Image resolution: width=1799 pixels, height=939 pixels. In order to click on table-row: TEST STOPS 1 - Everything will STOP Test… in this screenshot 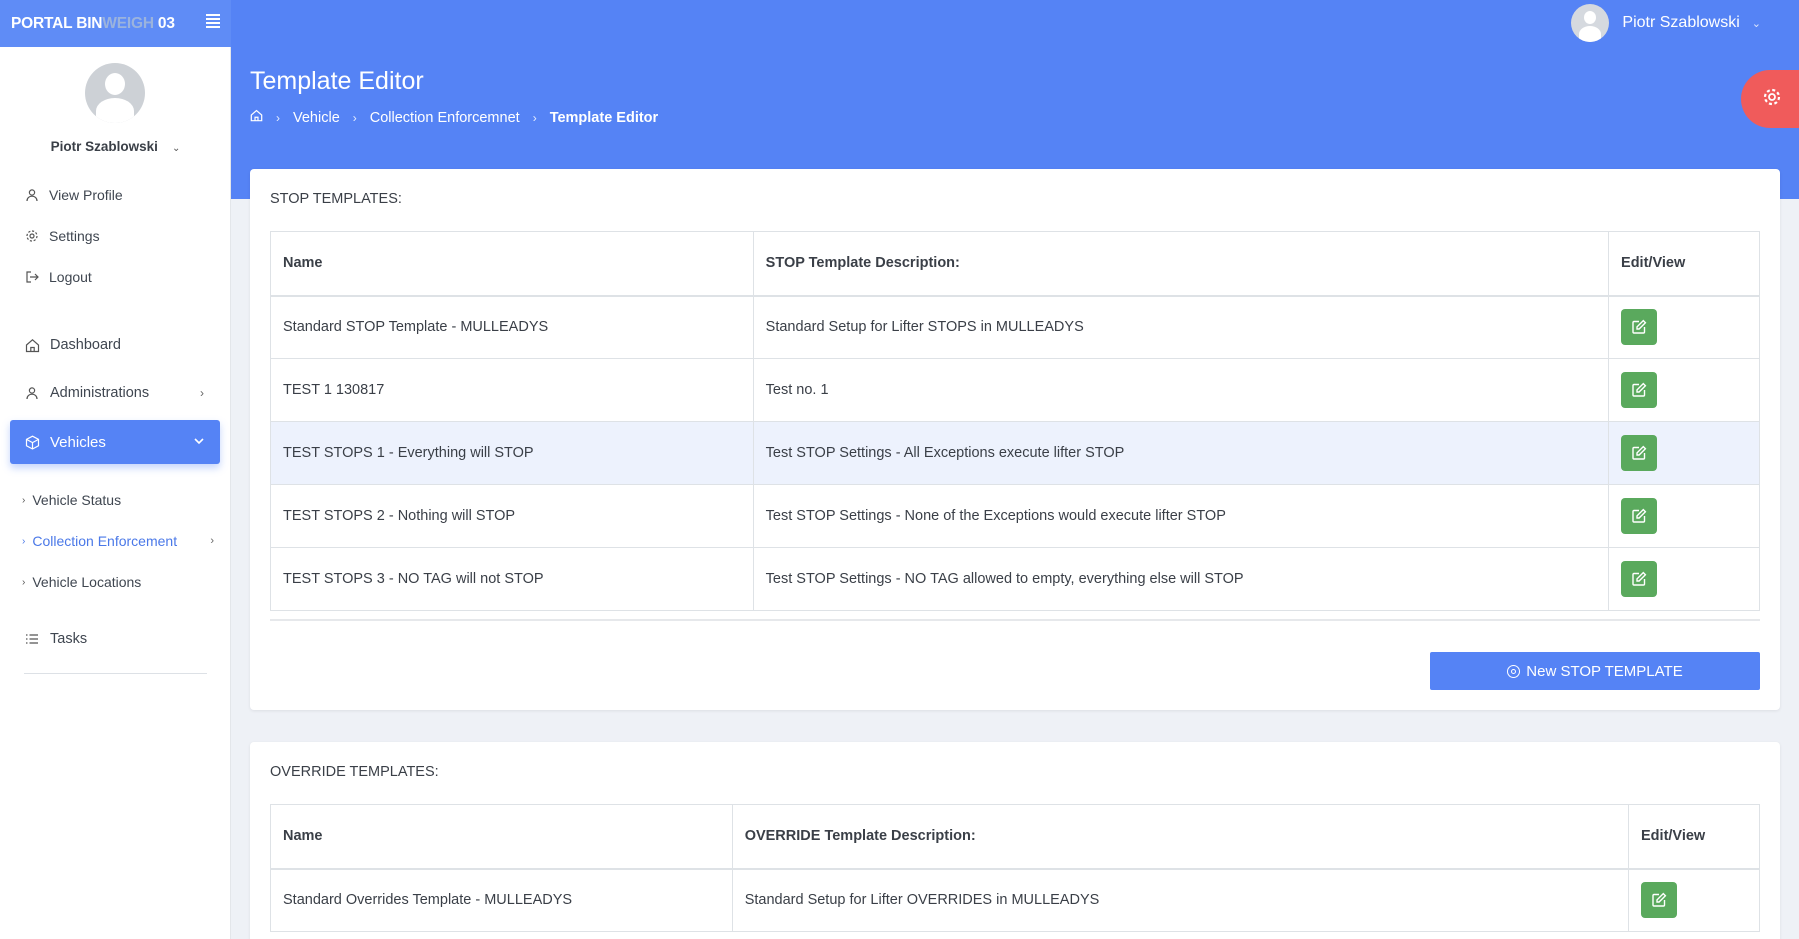, I will do `click(1015, 453)`.